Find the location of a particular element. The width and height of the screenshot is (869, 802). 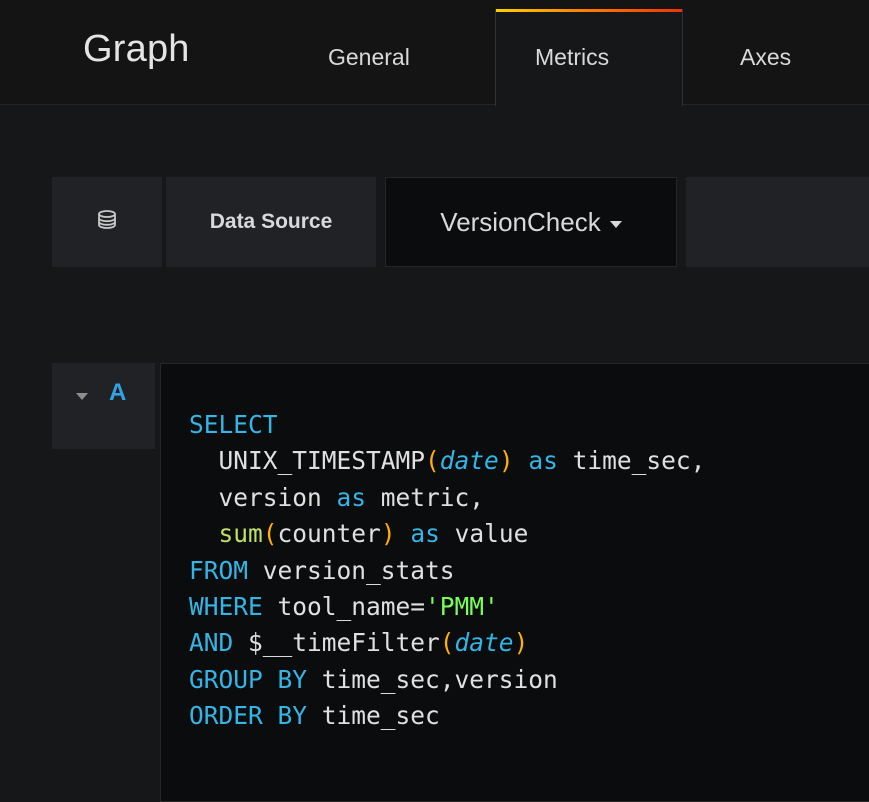

code-line: sum(counter) as value is located at coordinates (447, 534).